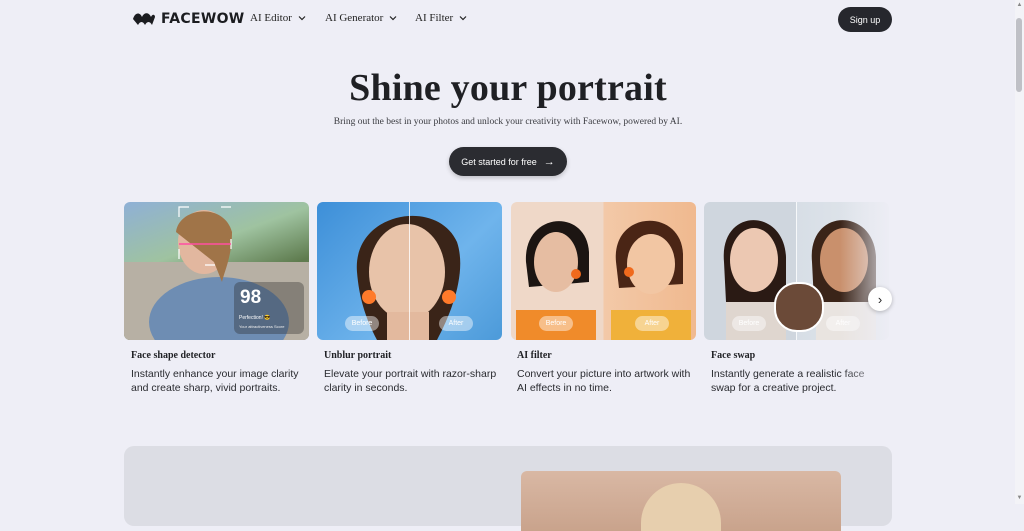 The image size is (1024, 531). What do you see at coordinates (603, 271) in the screenshot?
I see `ai-filter-card-image: Before After` at bounding box center [603, 271].